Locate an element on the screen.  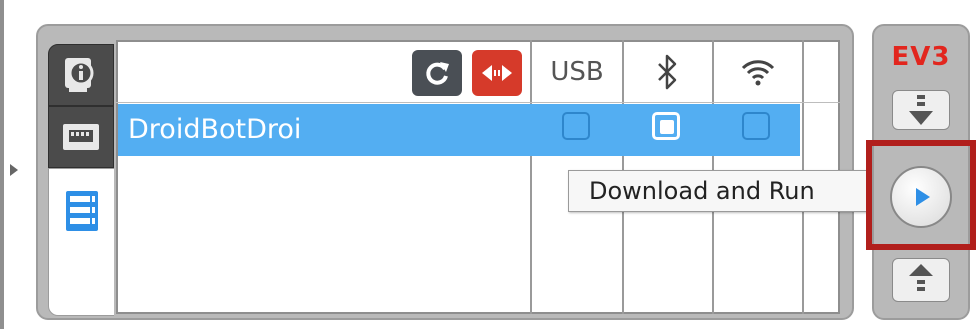
usb-column-header: USB is located at coordinates (577, 72).